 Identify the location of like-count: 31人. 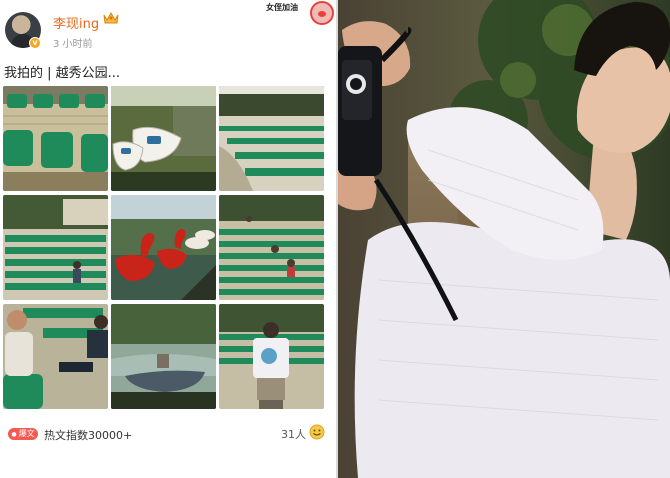
(293, 434).